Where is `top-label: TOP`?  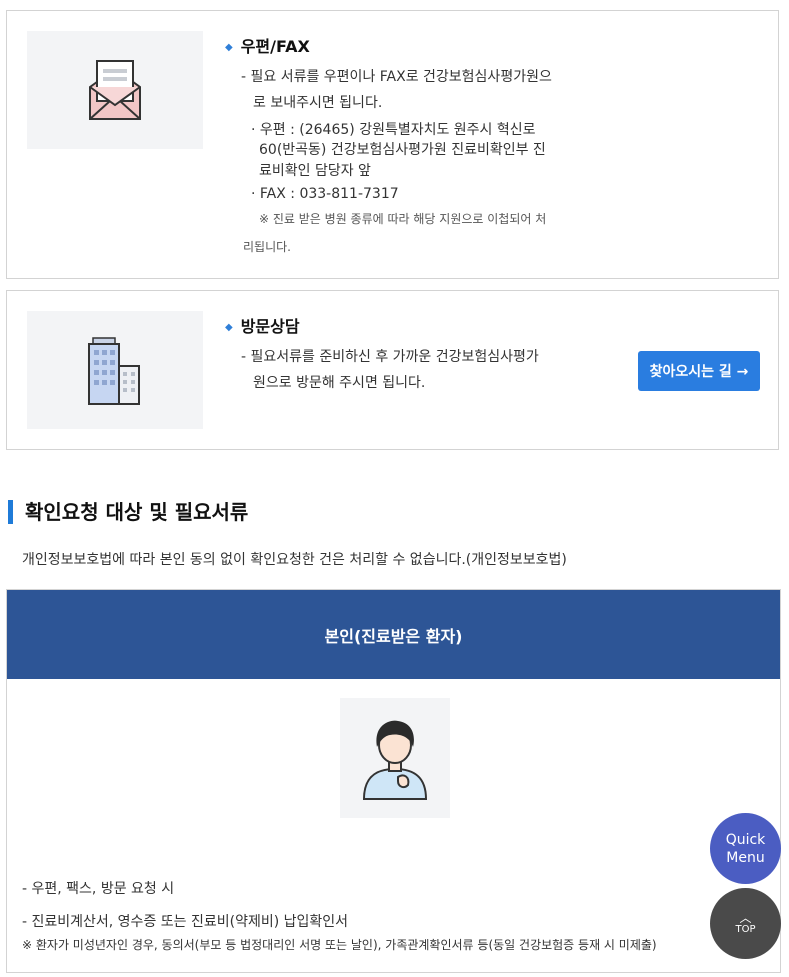 top-label: TOP is located at coordinates (745, 929).